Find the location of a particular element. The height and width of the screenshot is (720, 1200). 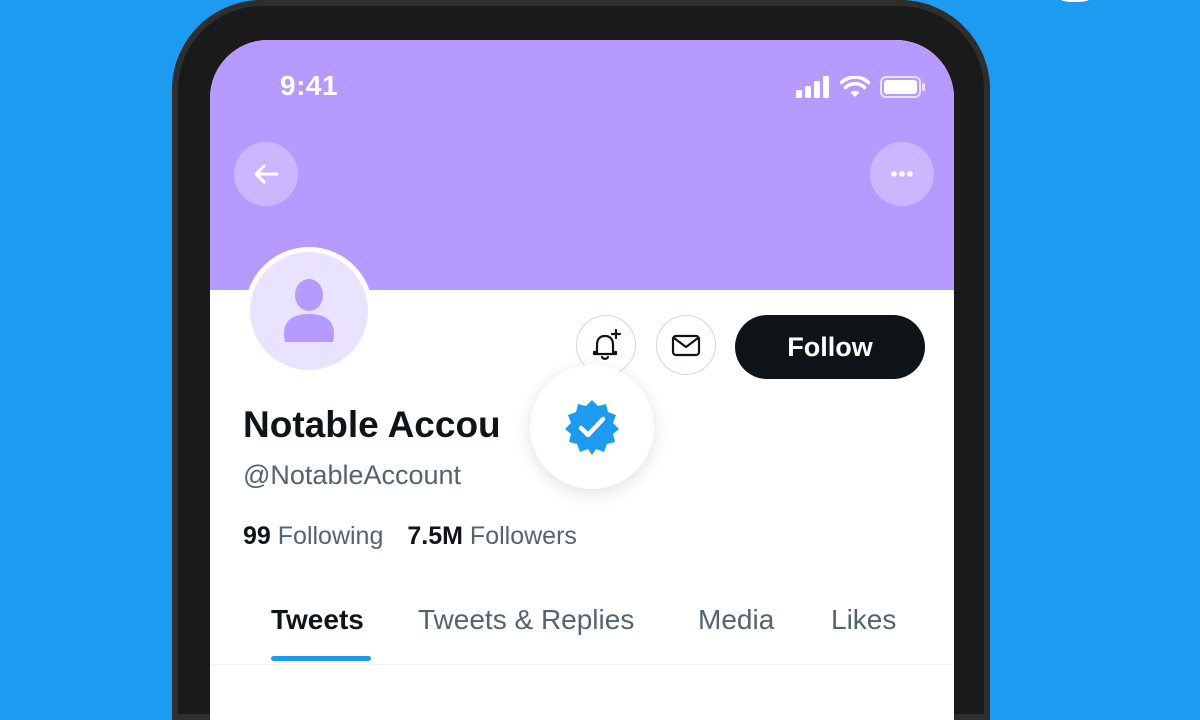

profile-handle: @NotableAccount is located at coordinates (352, 475).